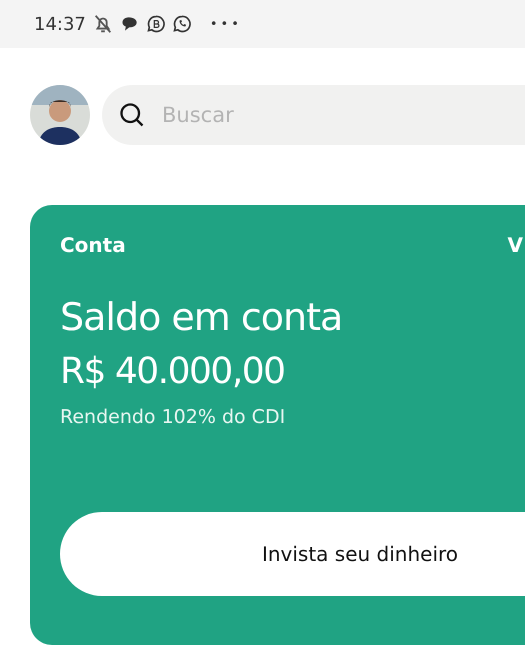 The image size is (525, 663). Describe the element at coordinates (132, 115) in the screenshot. I see `search-icon` at that location.